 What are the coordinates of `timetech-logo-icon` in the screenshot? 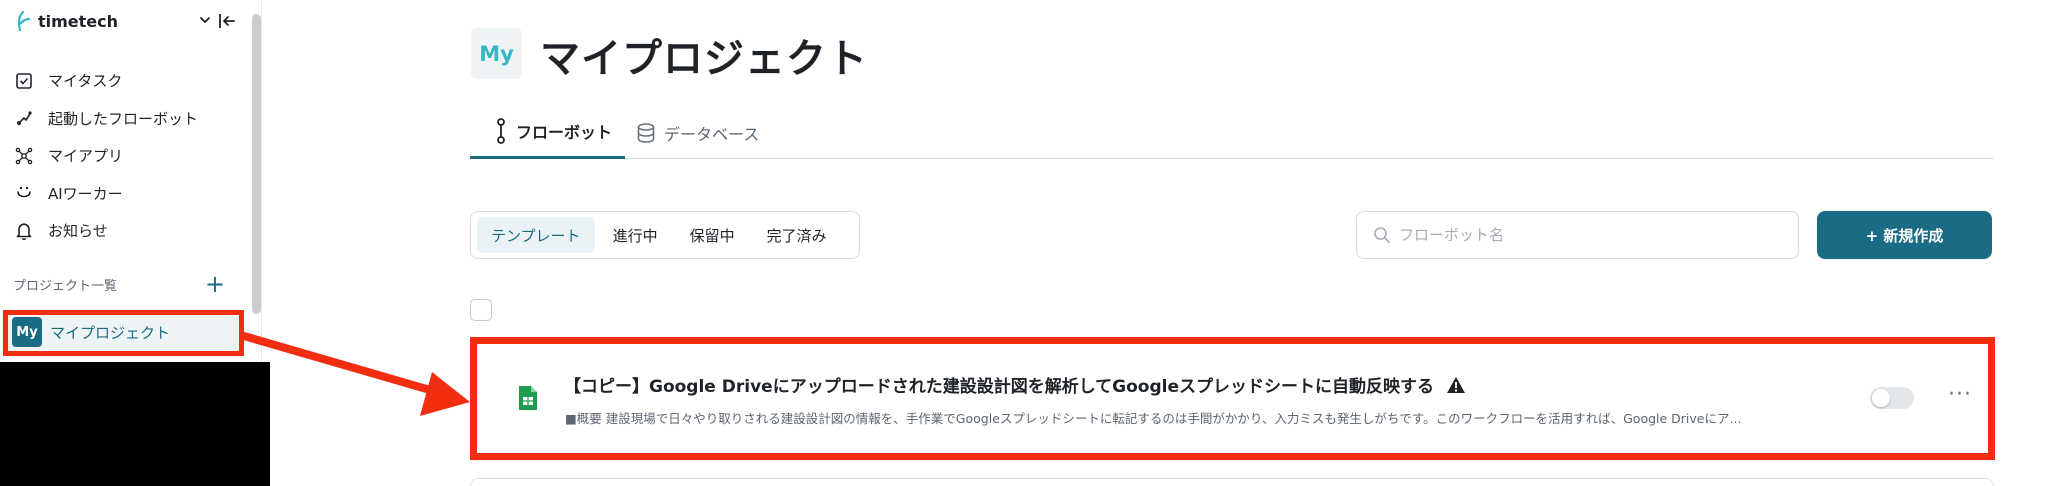 It's located at (24, 21).